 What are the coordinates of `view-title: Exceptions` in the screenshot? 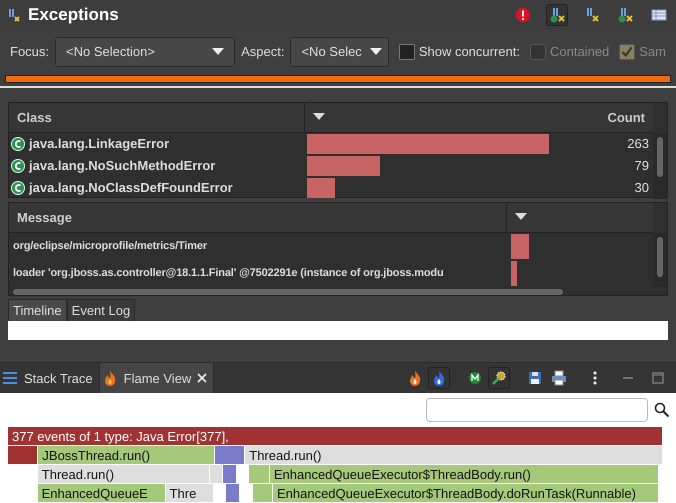 It's located at (73, 14).